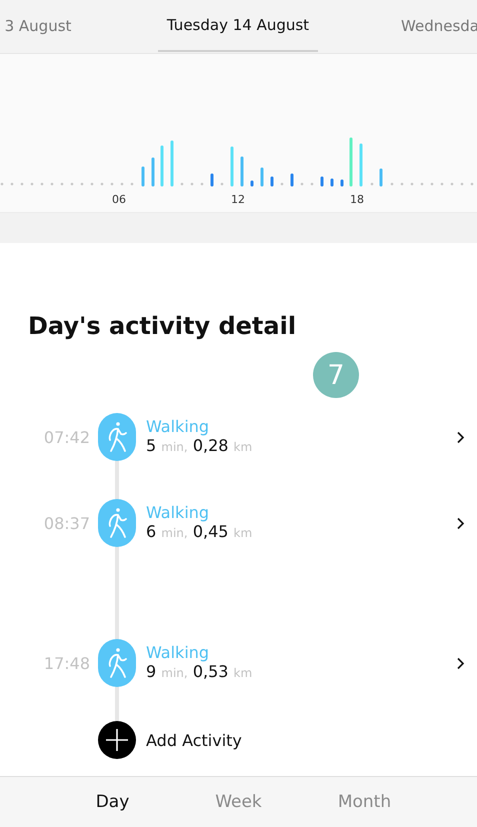  What do you see at coordinates (200, 446) in the screenshot?
I see `activity-stats: 5 min, 0,28 km` at bounding box center [200, 446].